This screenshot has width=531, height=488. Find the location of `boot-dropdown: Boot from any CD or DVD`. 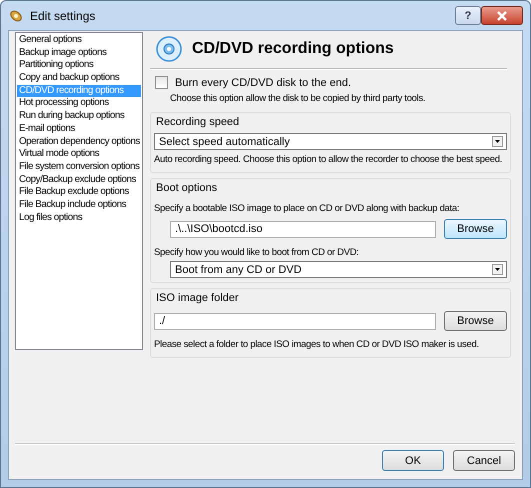

boot-dropdown: Boot from any CD or DVD is located at coordinates (338, 269).